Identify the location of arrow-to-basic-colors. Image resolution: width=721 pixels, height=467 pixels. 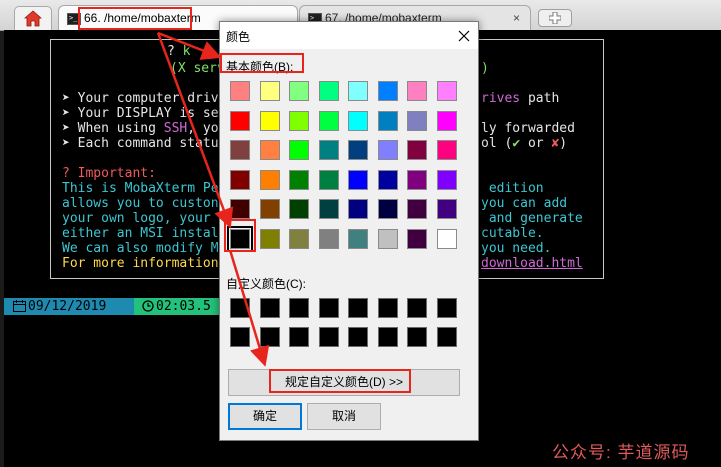
(189, 45).